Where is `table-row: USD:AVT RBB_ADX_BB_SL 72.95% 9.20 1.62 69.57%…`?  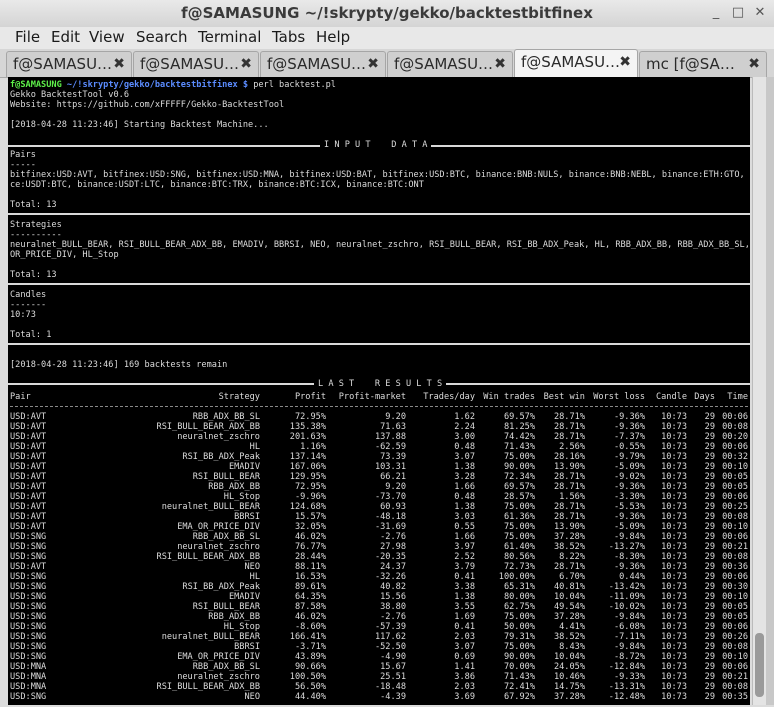 table-row: USD:AVT RBB_ADX_BB_SL 72.95% 9.20 1.62 69.57%… is located at coordinates (379, 417).